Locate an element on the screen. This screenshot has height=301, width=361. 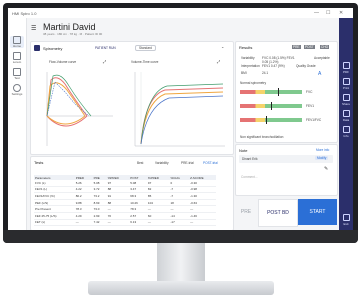
toolbar-exit: Exit is located at coordinates (346, 220).